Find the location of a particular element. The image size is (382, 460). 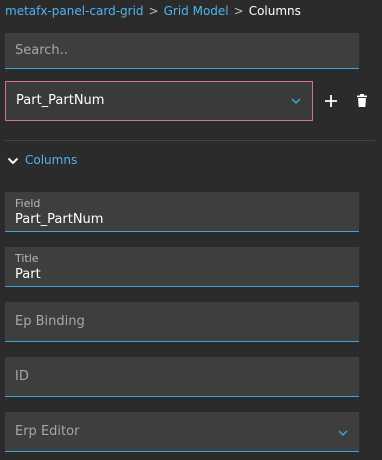

add-column-button is located at coordinates (331, 101).